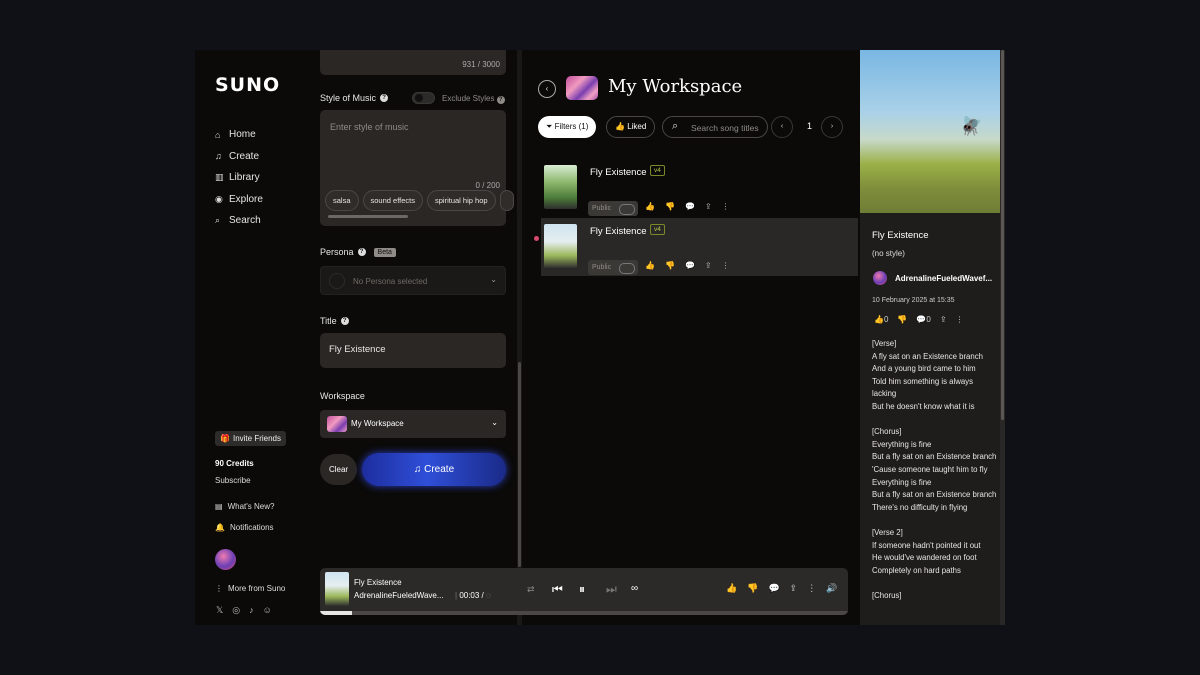  What do you see at coordinates (251, 610) in the screenshot?
I see `tiktok-icon: ♪` at bounding box center [251, 610].